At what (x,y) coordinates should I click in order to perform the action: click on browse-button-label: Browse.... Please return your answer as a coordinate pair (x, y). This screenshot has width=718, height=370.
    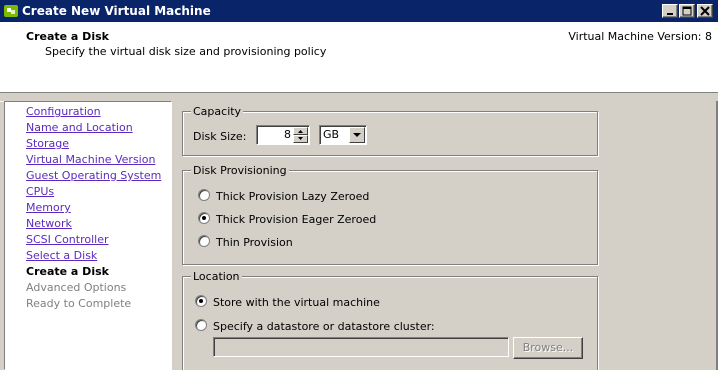
    Looking at the image, I should click on (548, 347).